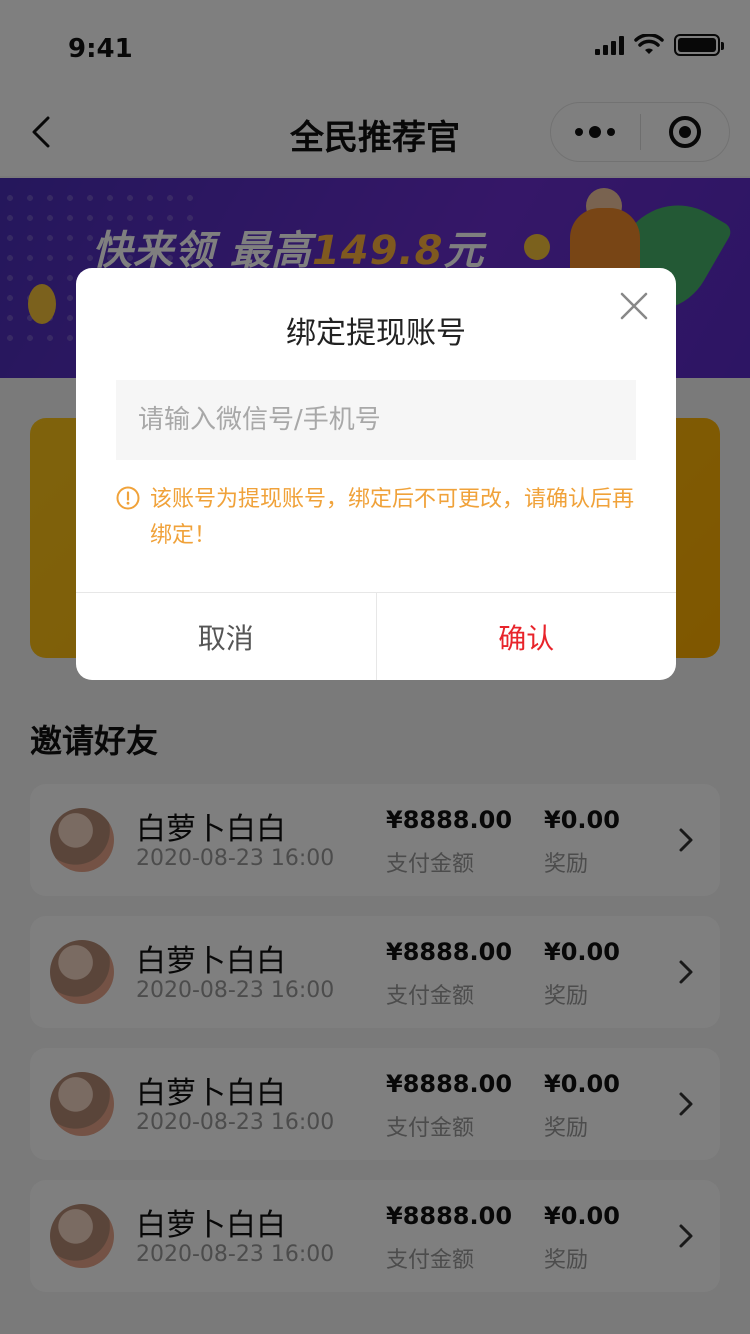 The height and width of the screenshot is (1334, 750). Describe the element at coordinates (527, 636) in the screenshot. I see `confirm-button: 确认` at that location.